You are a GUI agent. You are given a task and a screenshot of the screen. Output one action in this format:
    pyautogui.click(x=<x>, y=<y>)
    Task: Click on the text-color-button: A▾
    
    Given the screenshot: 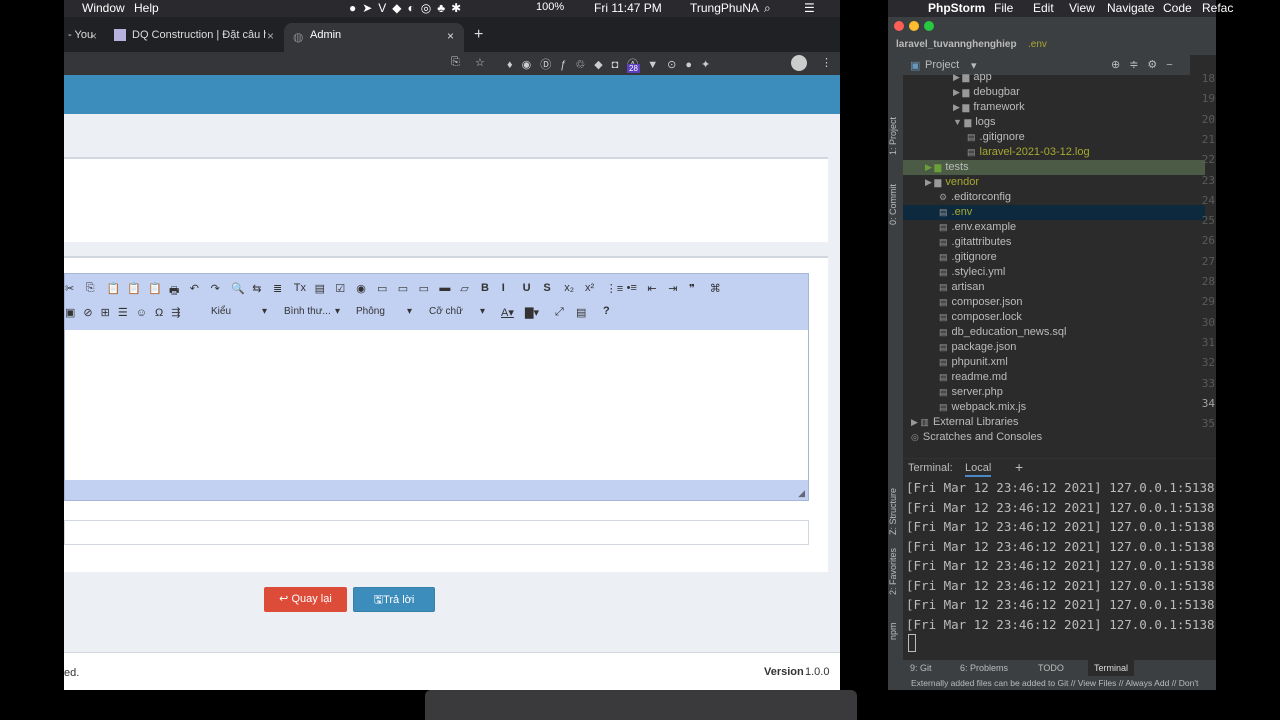 What is the action you would take?
    pyautogui.click(x=507, y=312)
    